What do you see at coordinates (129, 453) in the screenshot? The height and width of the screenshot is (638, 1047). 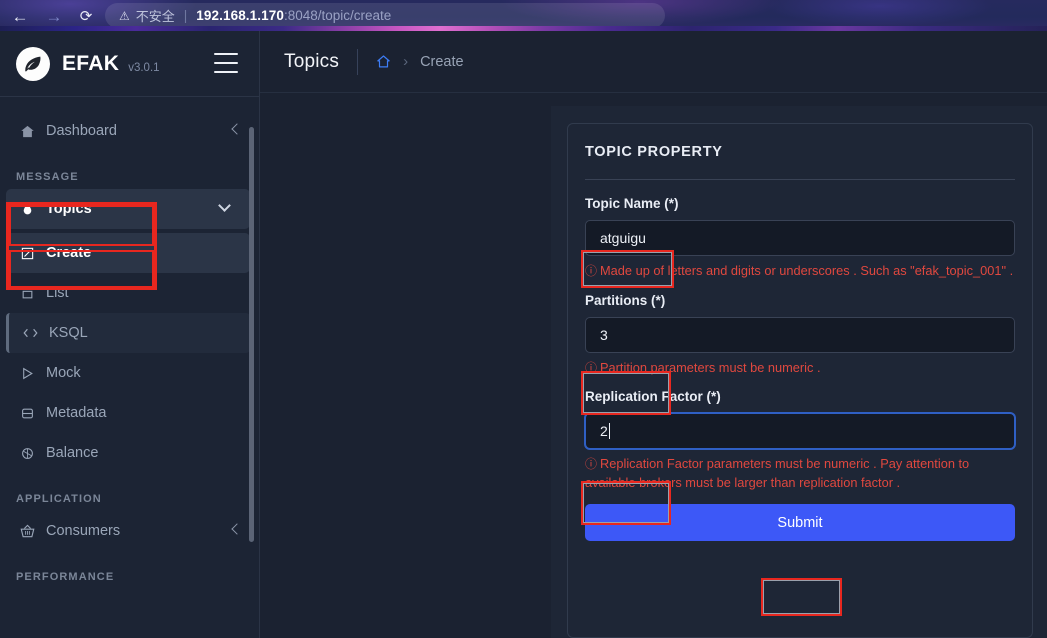 I see `sidebar-item-balance: Balance` at bounding box center [129, 453].